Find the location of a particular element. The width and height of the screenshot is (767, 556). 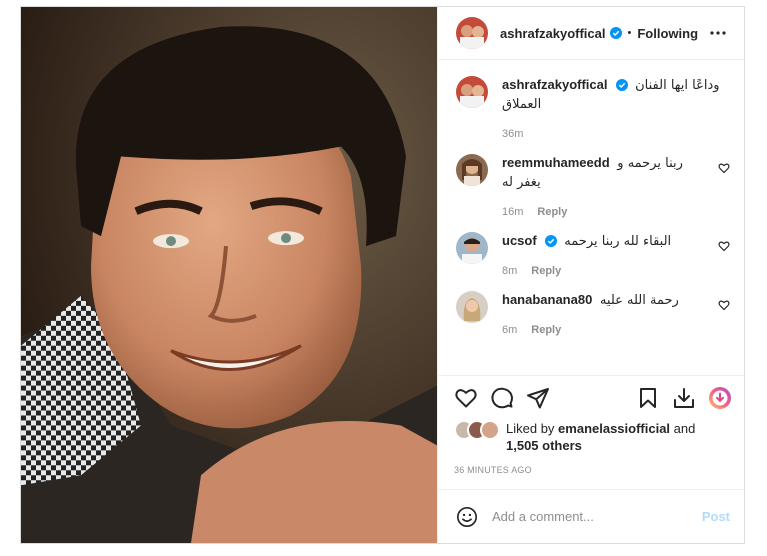

comment-text: البقاء لله ربنا يرحمه is located at coordinates (618, 241).